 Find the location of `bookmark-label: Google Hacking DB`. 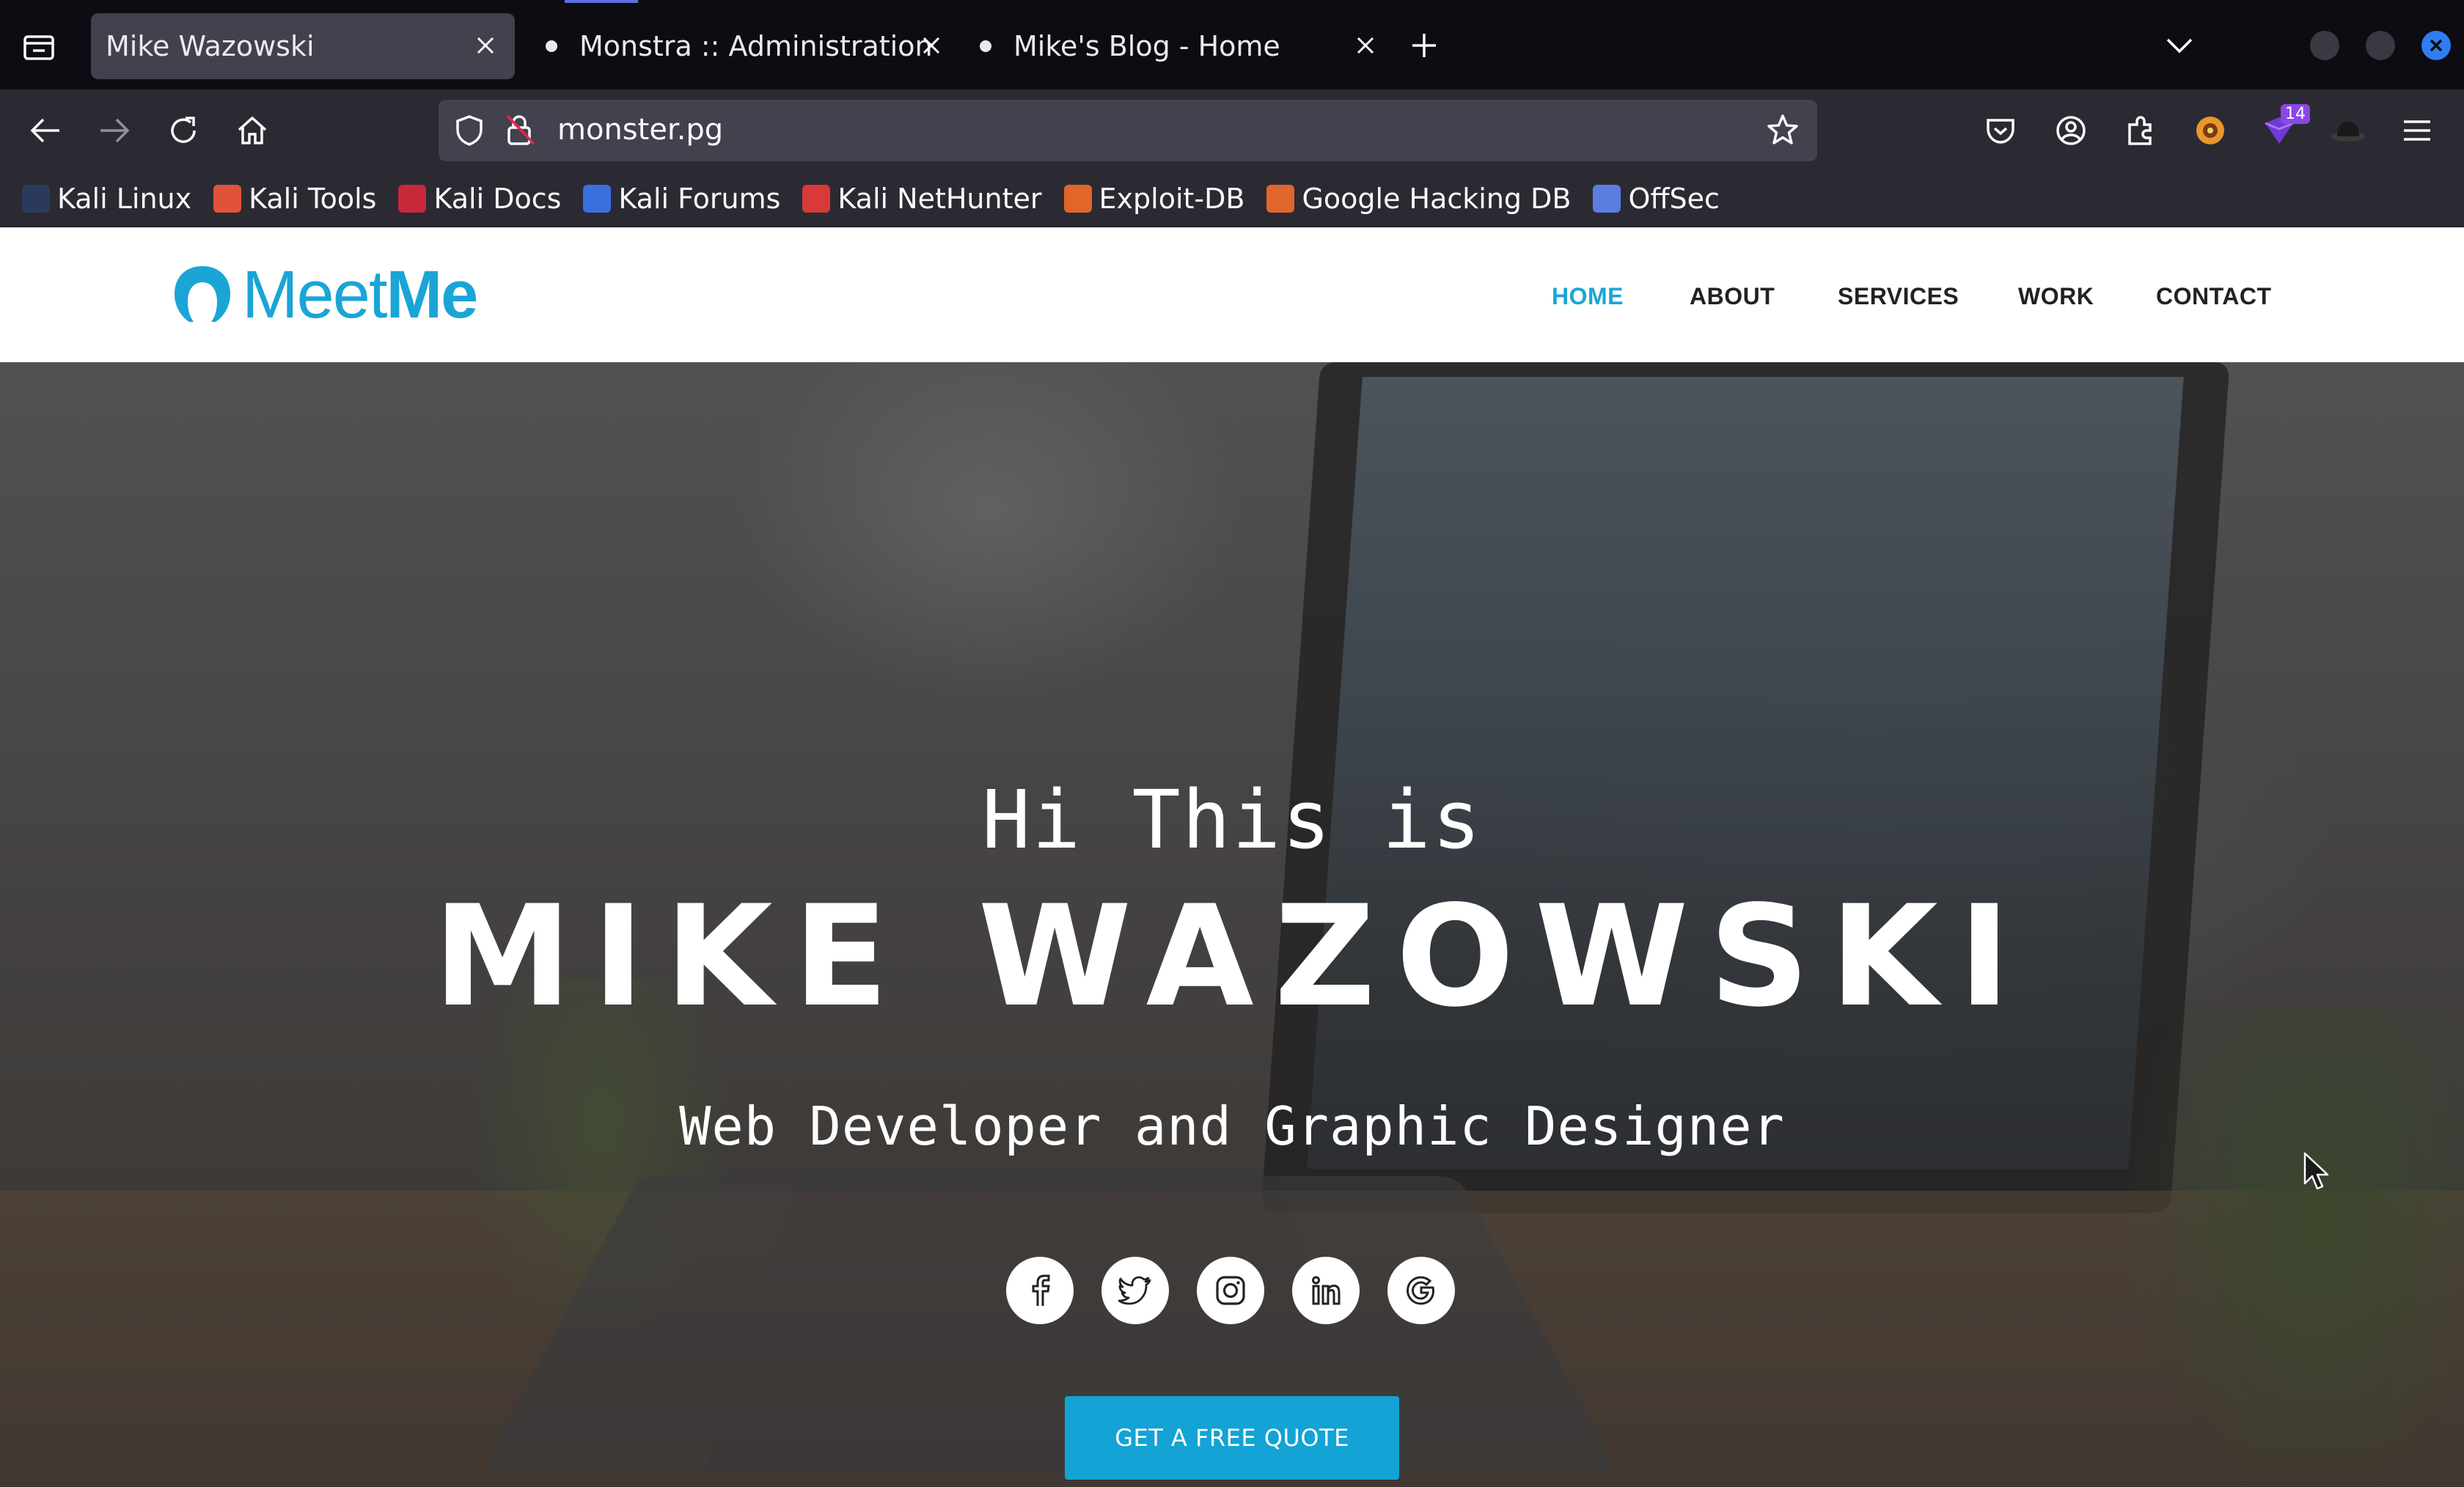

bookmark-label: Google Hacking DB is located at coordinates (1437, 198).